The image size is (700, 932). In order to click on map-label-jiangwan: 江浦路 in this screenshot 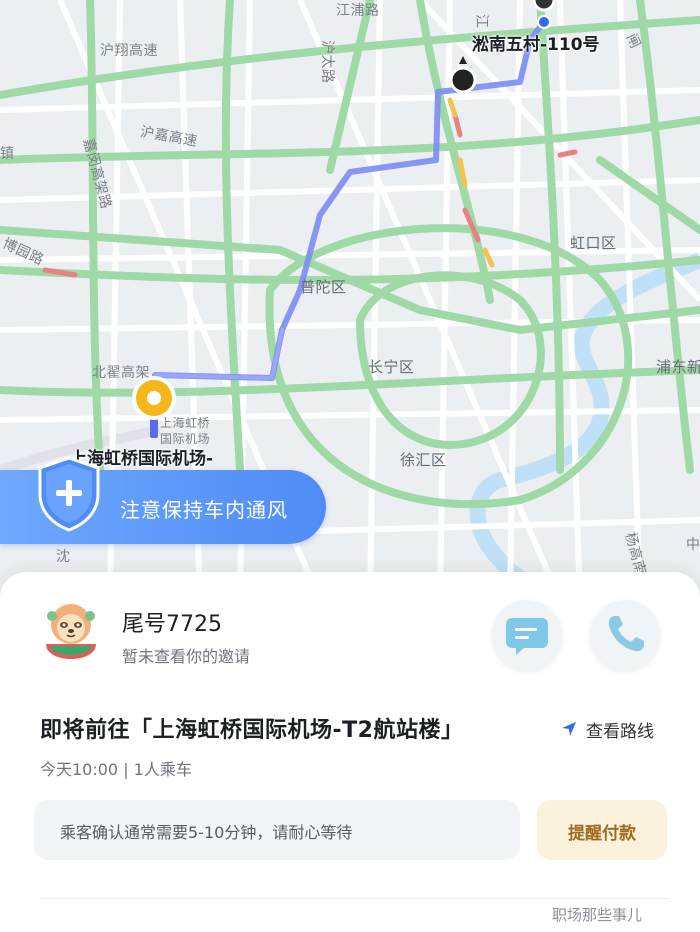, I will do `click(358, 11)`.